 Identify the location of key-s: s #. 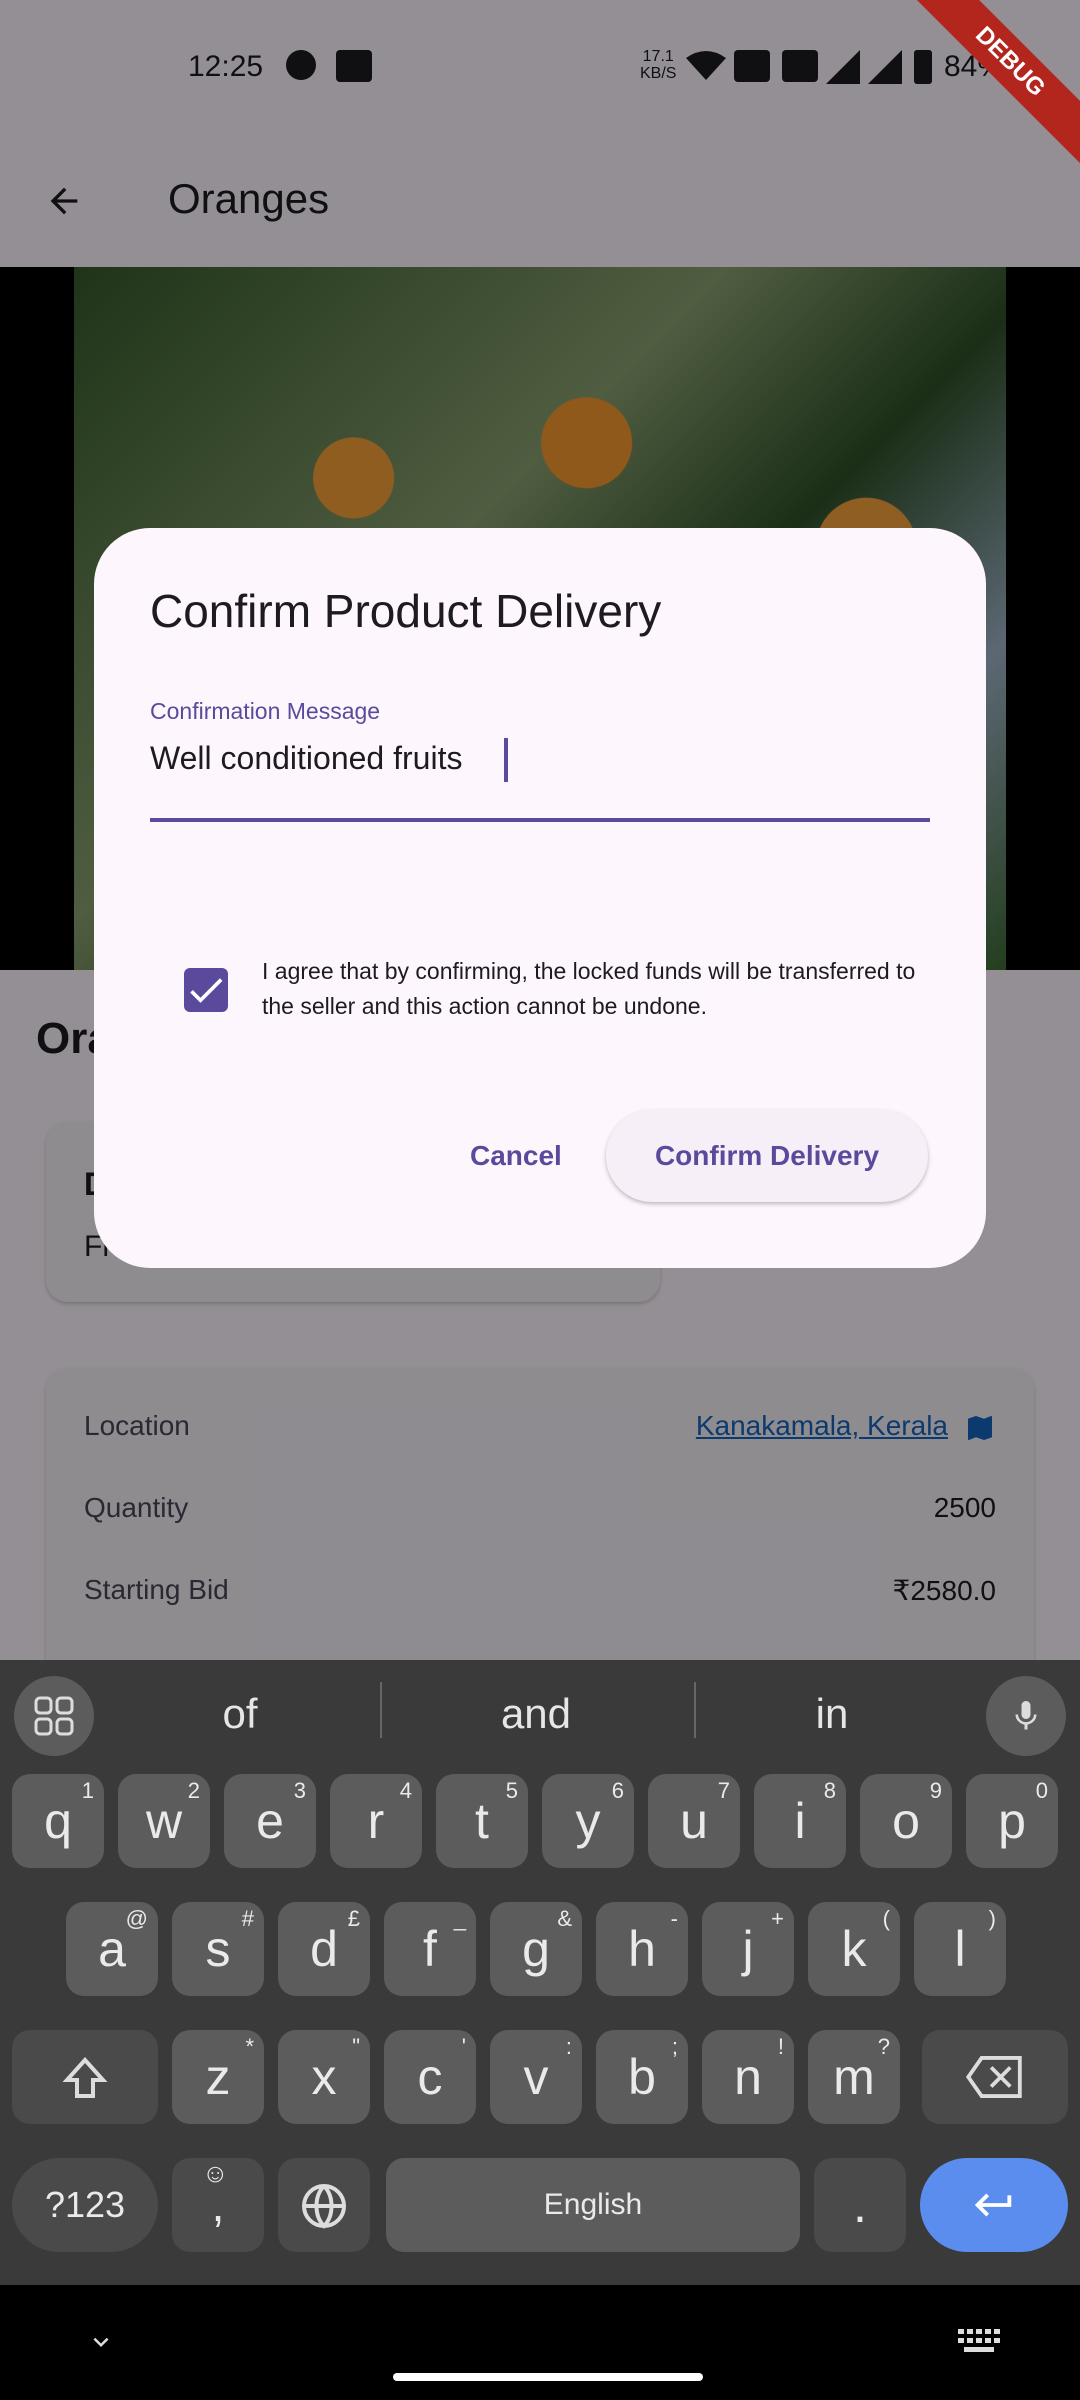
(218, 1949).